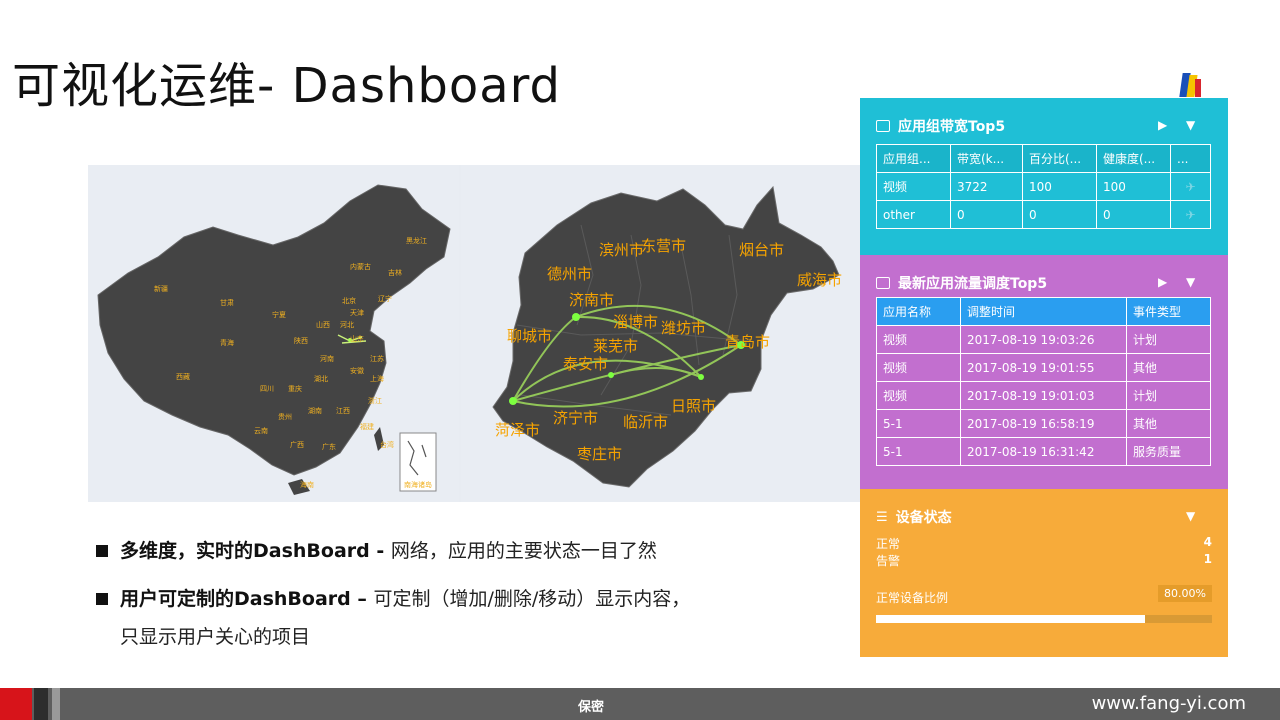 The height and width of the screenshot is (720, 1280). Describe the element at coordinates (591, 300) in the screenshot. I see `city-label: 济南市` at that location.